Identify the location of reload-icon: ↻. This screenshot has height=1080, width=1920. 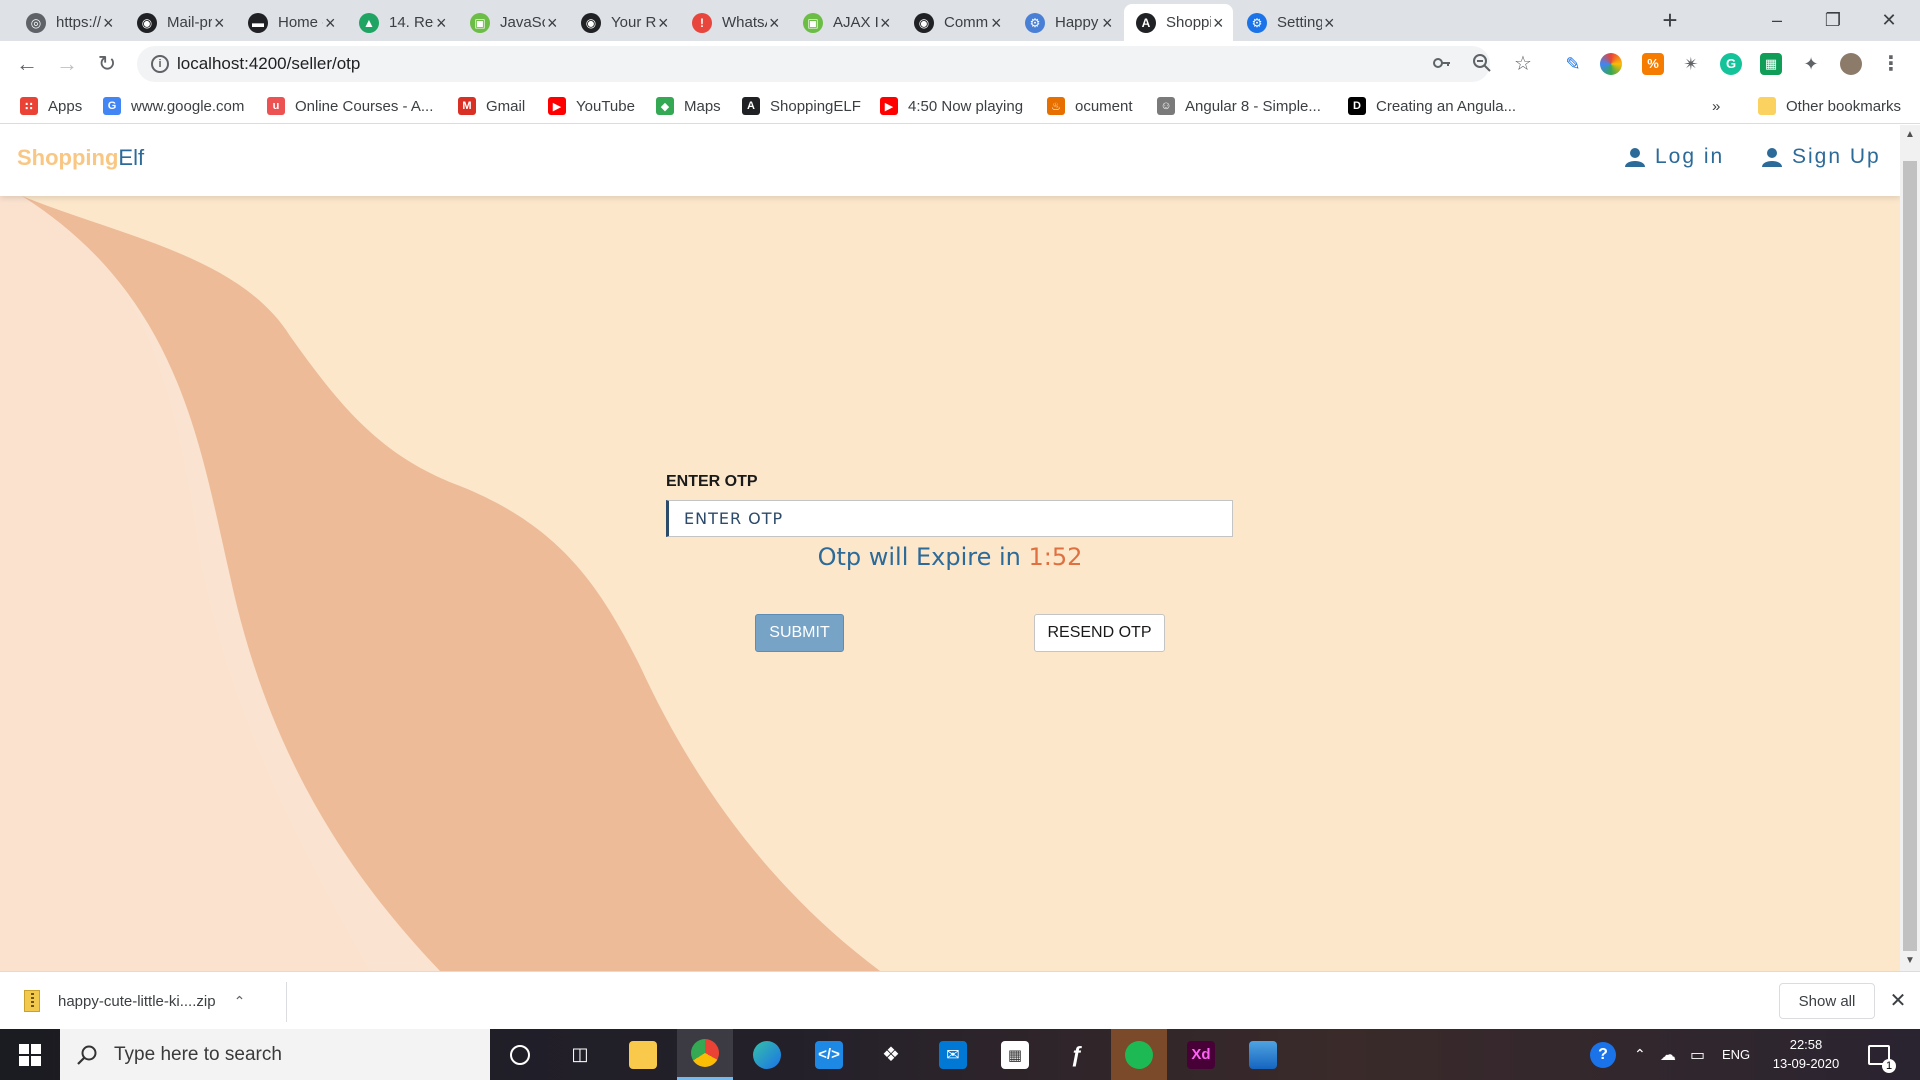
(107, 64).